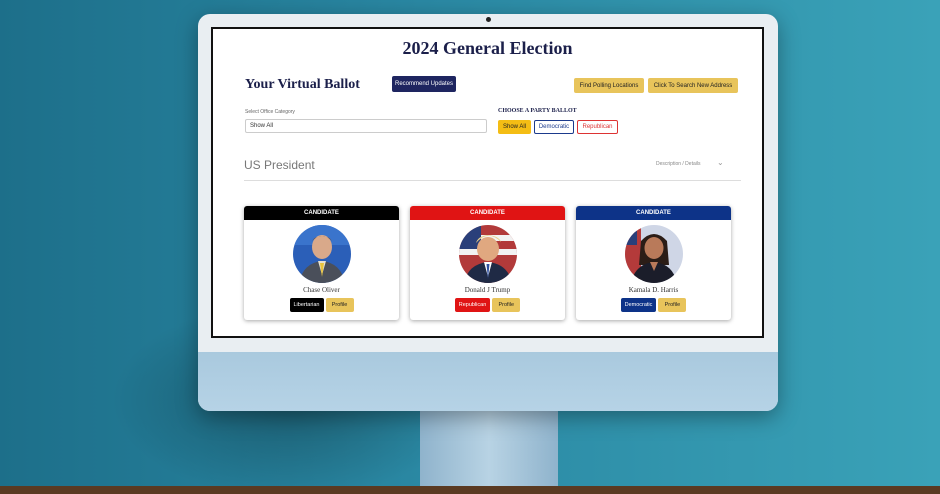 The width and height of the screenshot is (940, 494). I want to click on page-title: 2024 General Election, so click(487, 48).